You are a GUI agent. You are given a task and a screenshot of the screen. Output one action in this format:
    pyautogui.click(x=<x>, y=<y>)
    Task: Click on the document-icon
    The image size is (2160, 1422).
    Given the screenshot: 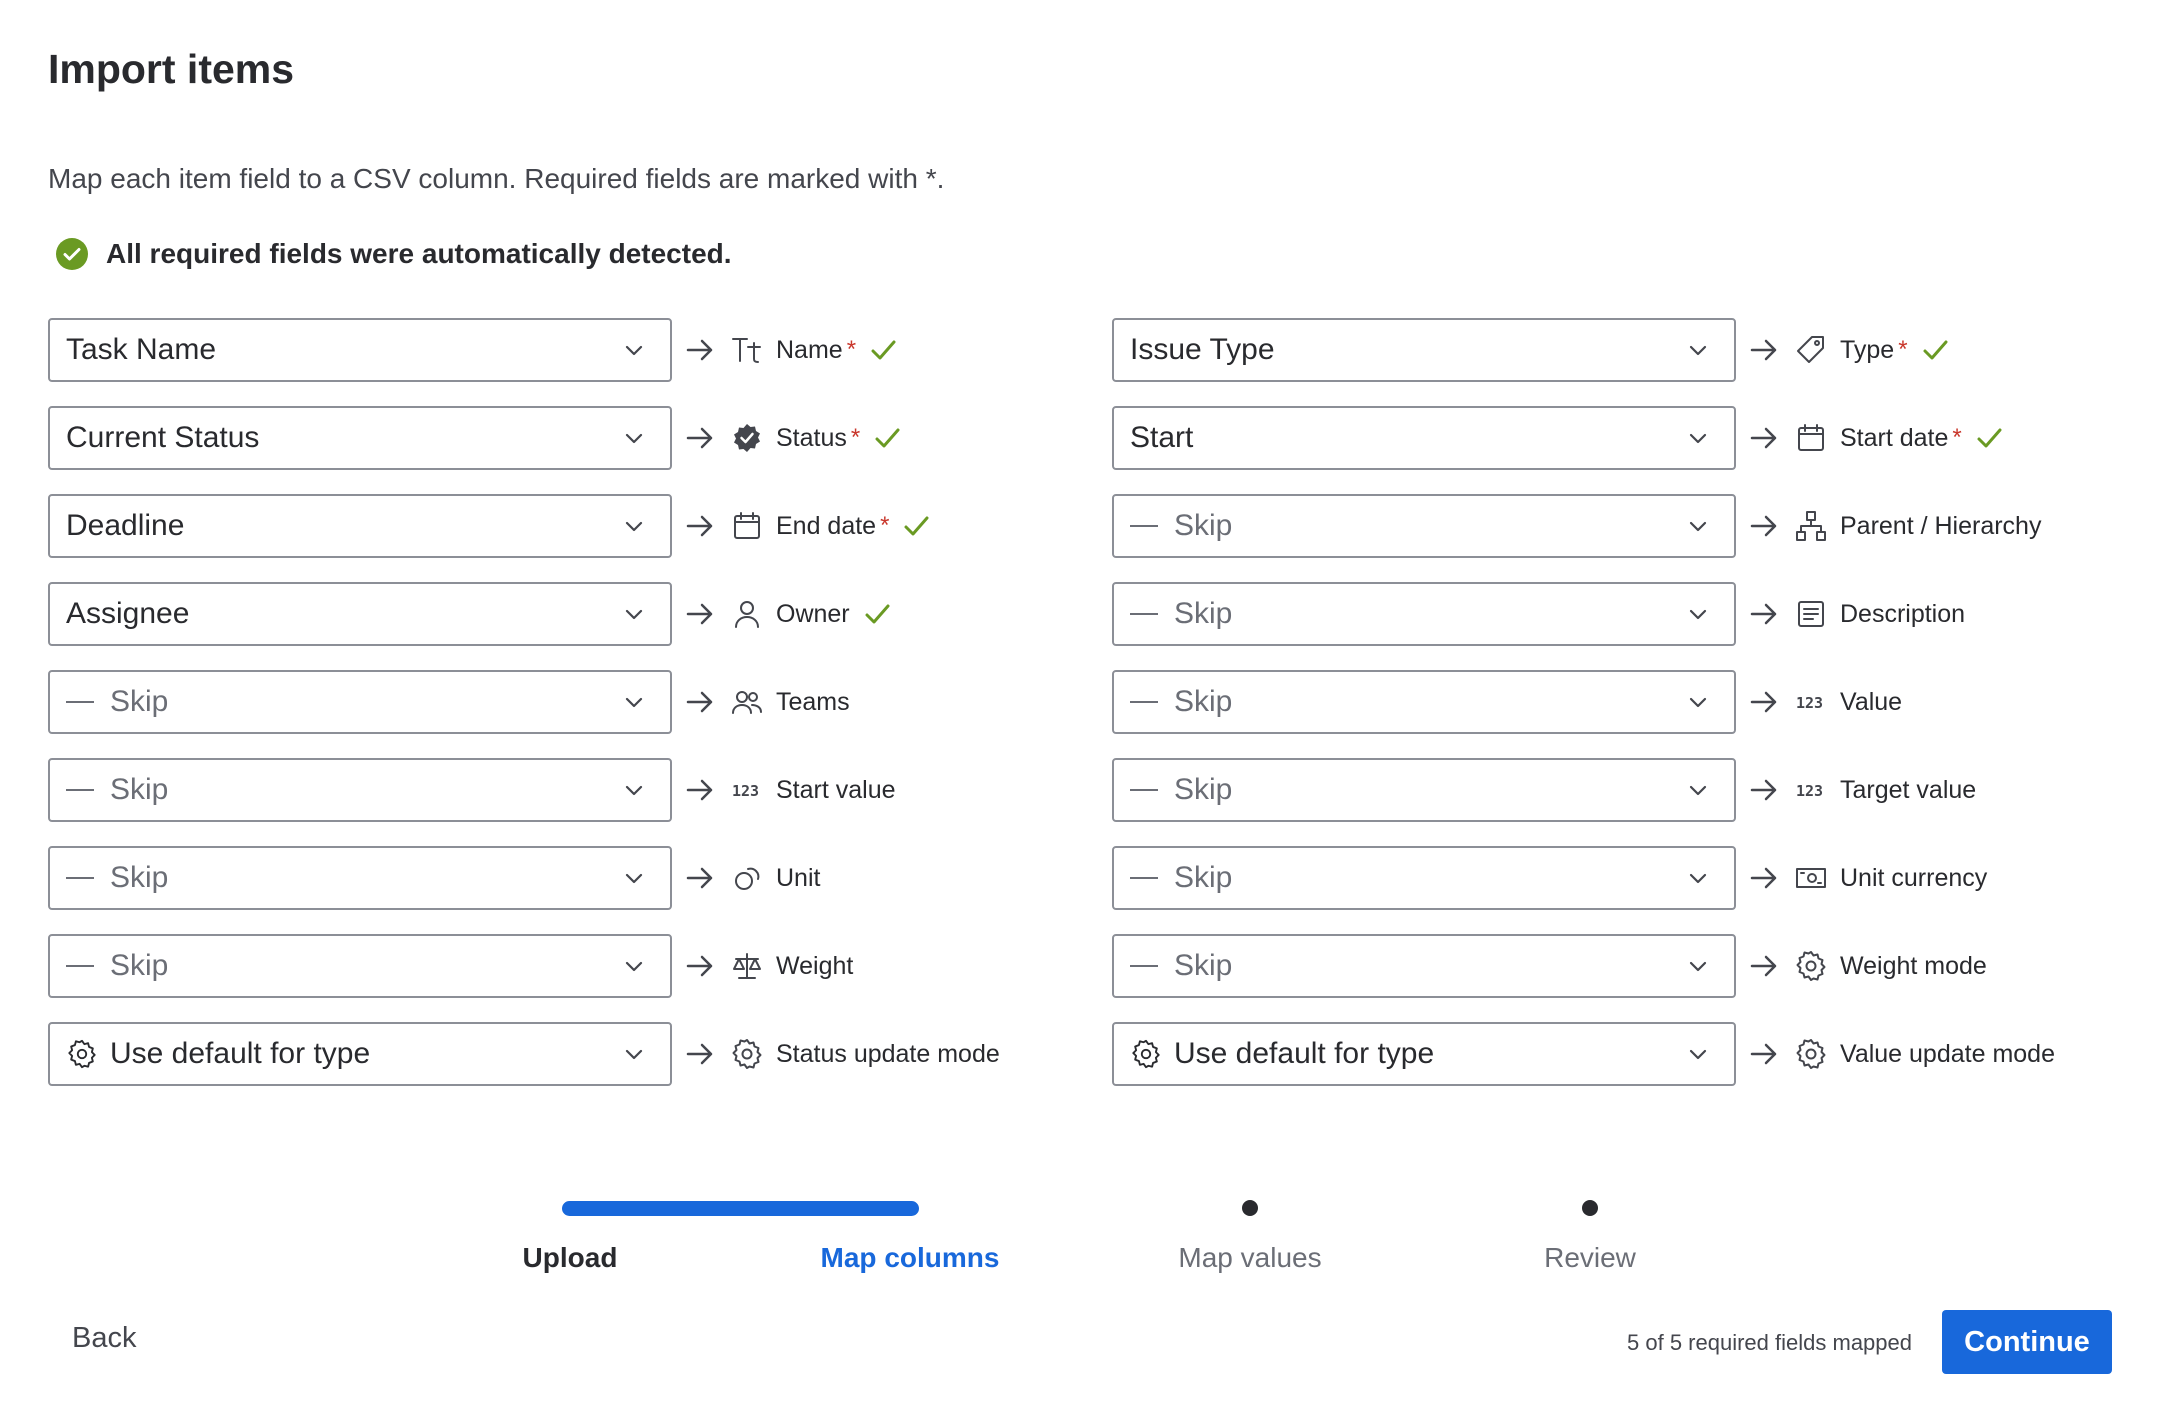 What is the action you would take?
    pyautogui.click(x=1811, y=614)
    